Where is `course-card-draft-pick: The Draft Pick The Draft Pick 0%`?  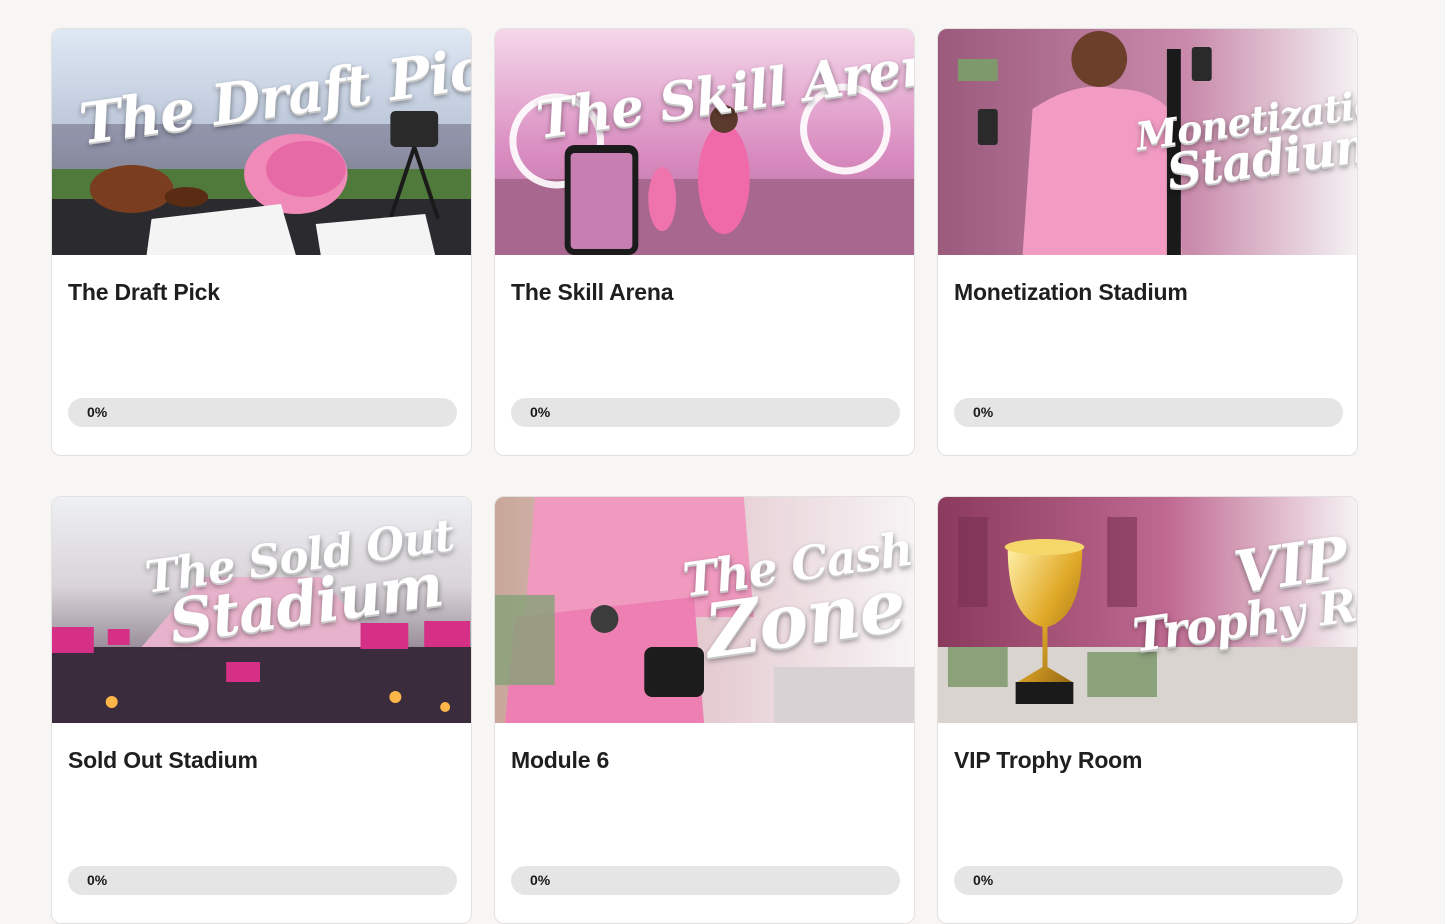
course-card-draft-pick: The Draft Pick The Draft Pick 0% is located at coordinates (261, 242).